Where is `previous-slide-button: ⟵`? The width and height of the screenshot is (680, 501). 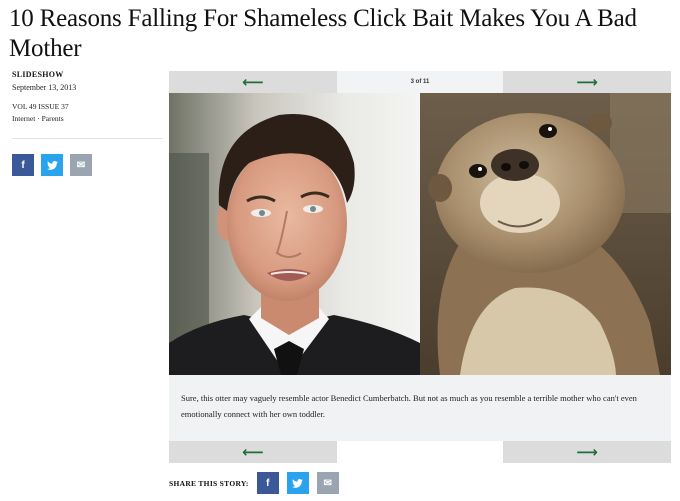 previous-slide-button: ⟵ is located at coordinates (253, 82).